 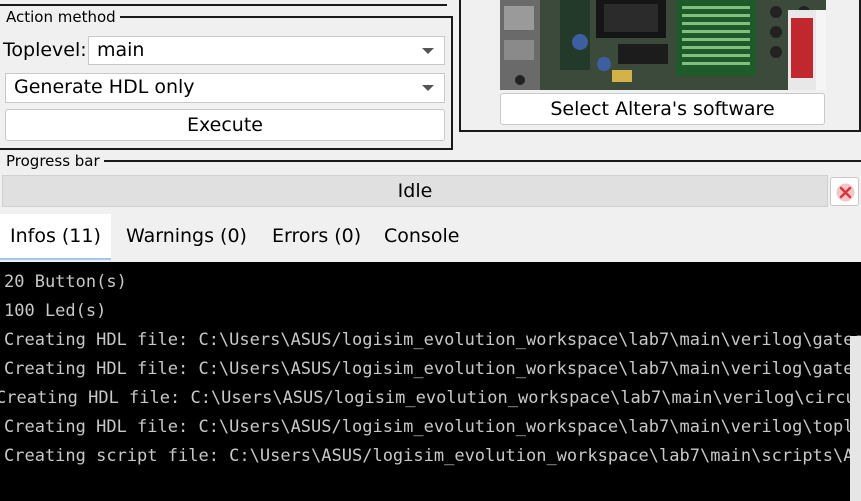 I want to click on action-value: Generate HDL only, so click(x=104, y=87).